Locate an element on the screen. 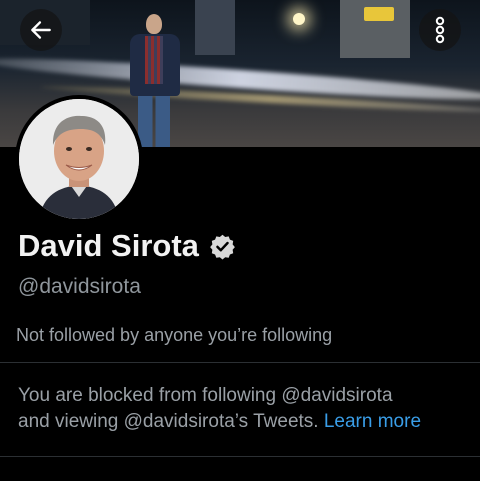 This screenshot has height=481, width=480. avatar is located at coordinates (79, 159).